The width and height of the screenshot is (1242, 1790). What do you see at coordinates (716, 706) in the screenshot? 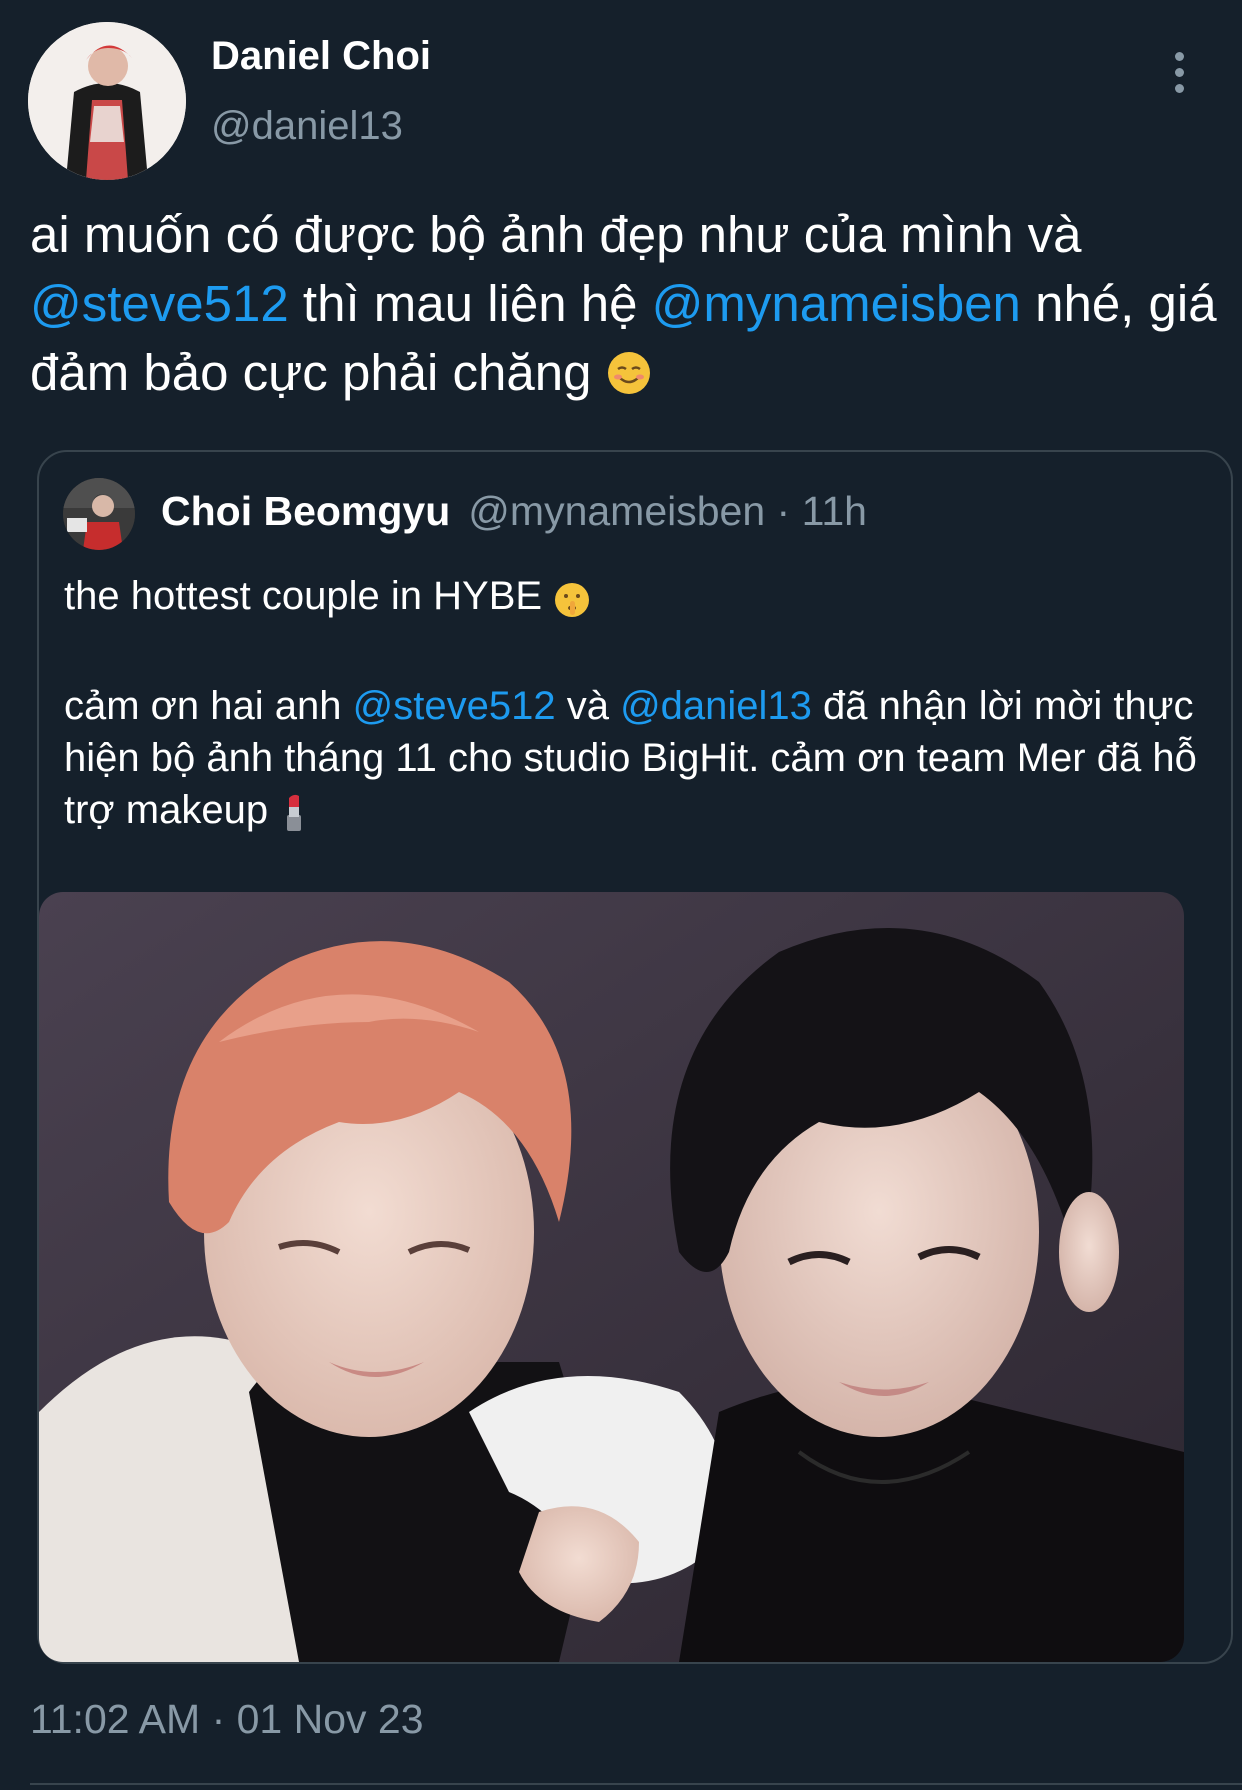
I see `mention-link: @daniel13` at bounding box center [716, 706].